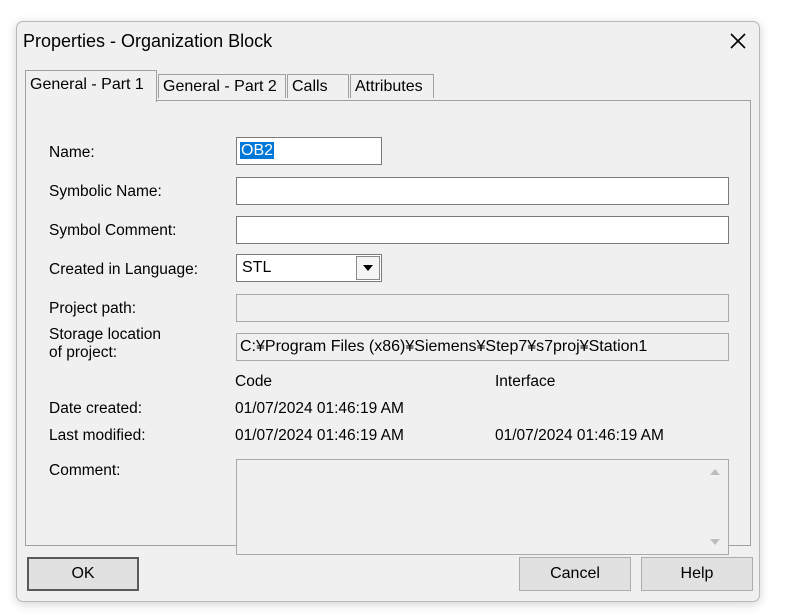 This screenshot has width=802, height=616. What do you see at coordinates (257, 150) in the screenshot?
I see `name-value: OB2` at bounding box center [257, 150].